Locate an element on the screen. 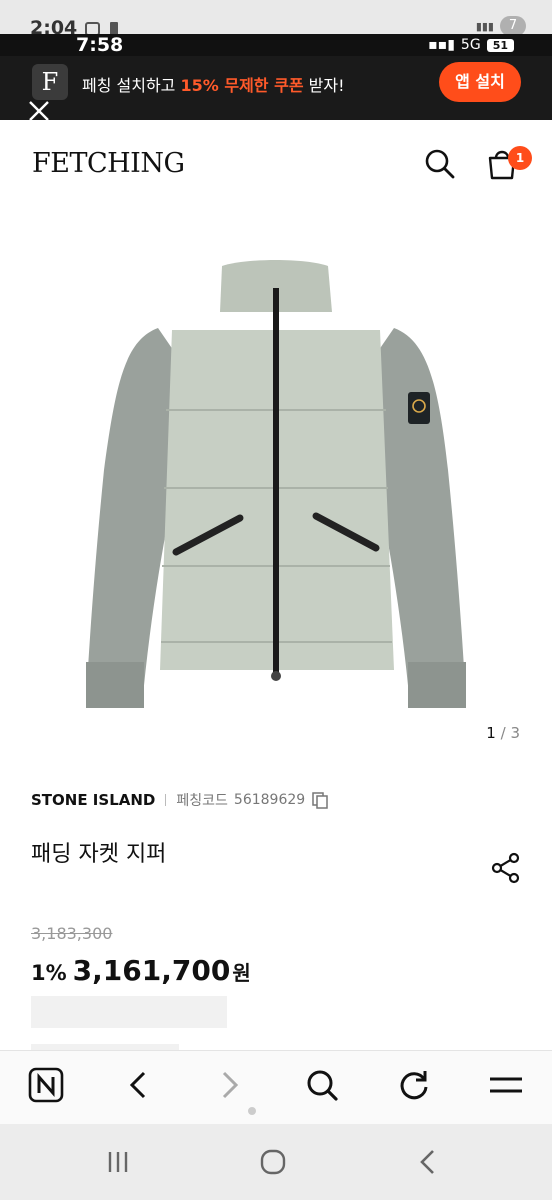  close-icon is located at coordinates (39, 111).